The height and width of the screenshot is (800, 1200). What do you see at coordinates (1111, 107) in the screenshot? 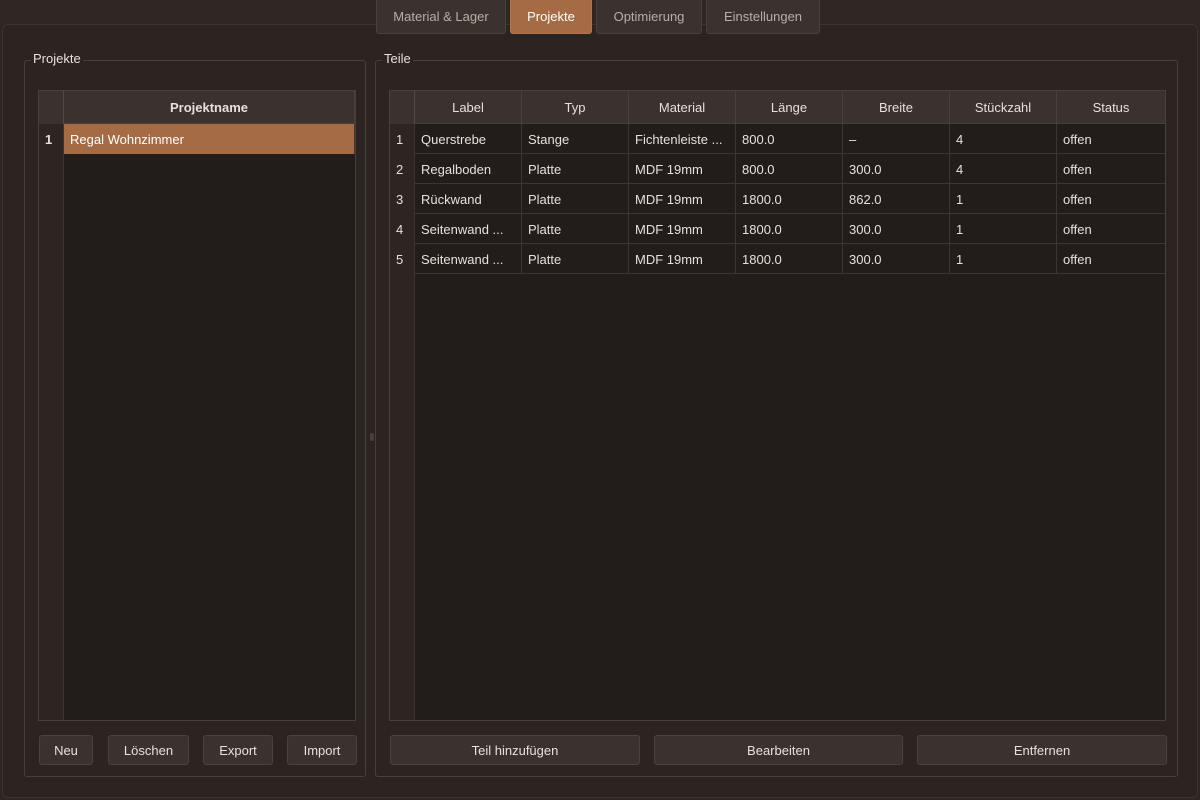
I see `column-header-status: Status` at bounding box center [1111, 107].